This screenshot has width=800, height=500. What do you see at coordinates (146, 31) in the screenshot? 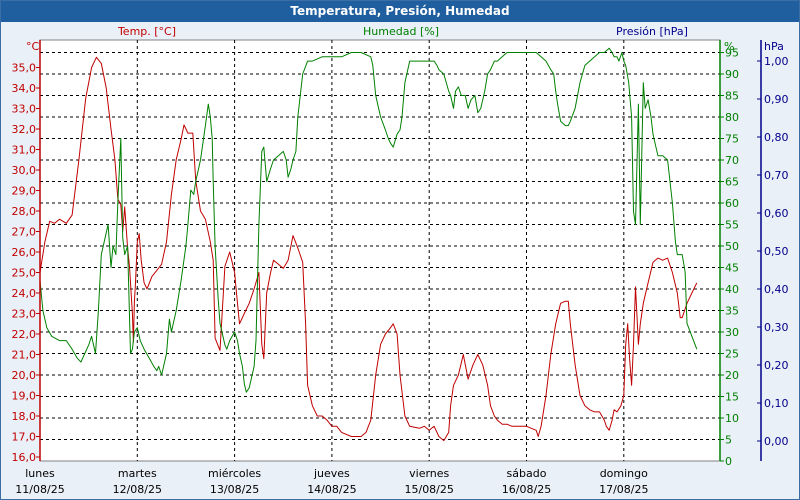
I see `temp-series-title: Temp. [°C]` at bounding box center [146, 31].